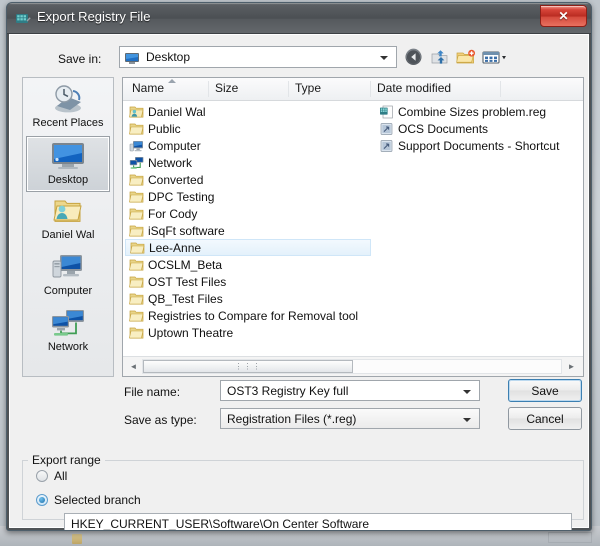  I want to click on list-item-label: Combine Sizes problem.reg, so click(472, 111).